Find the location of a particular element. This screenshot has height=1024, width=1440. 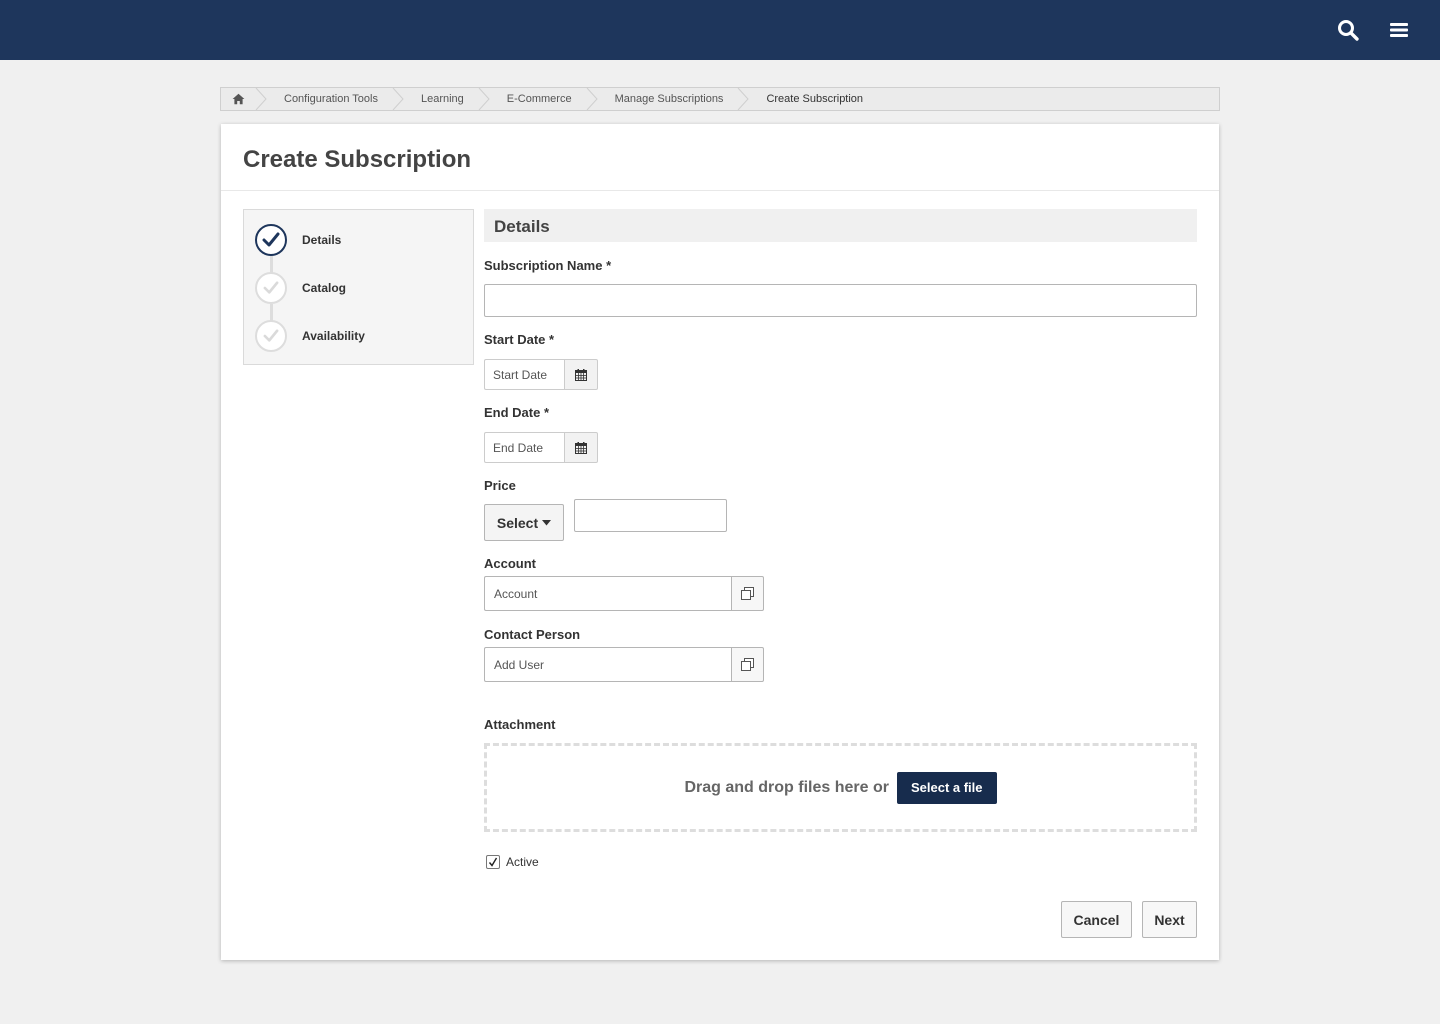

title-divider is located at coordinates (720, 190).